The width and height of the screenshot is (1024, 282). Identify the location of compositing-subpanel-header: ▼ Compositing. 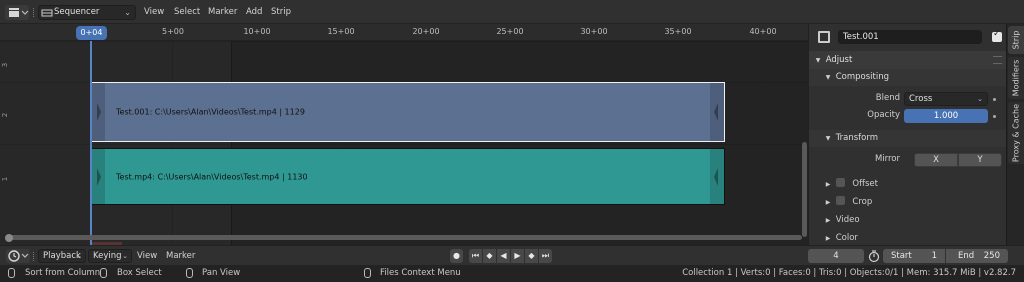
(908, 77).